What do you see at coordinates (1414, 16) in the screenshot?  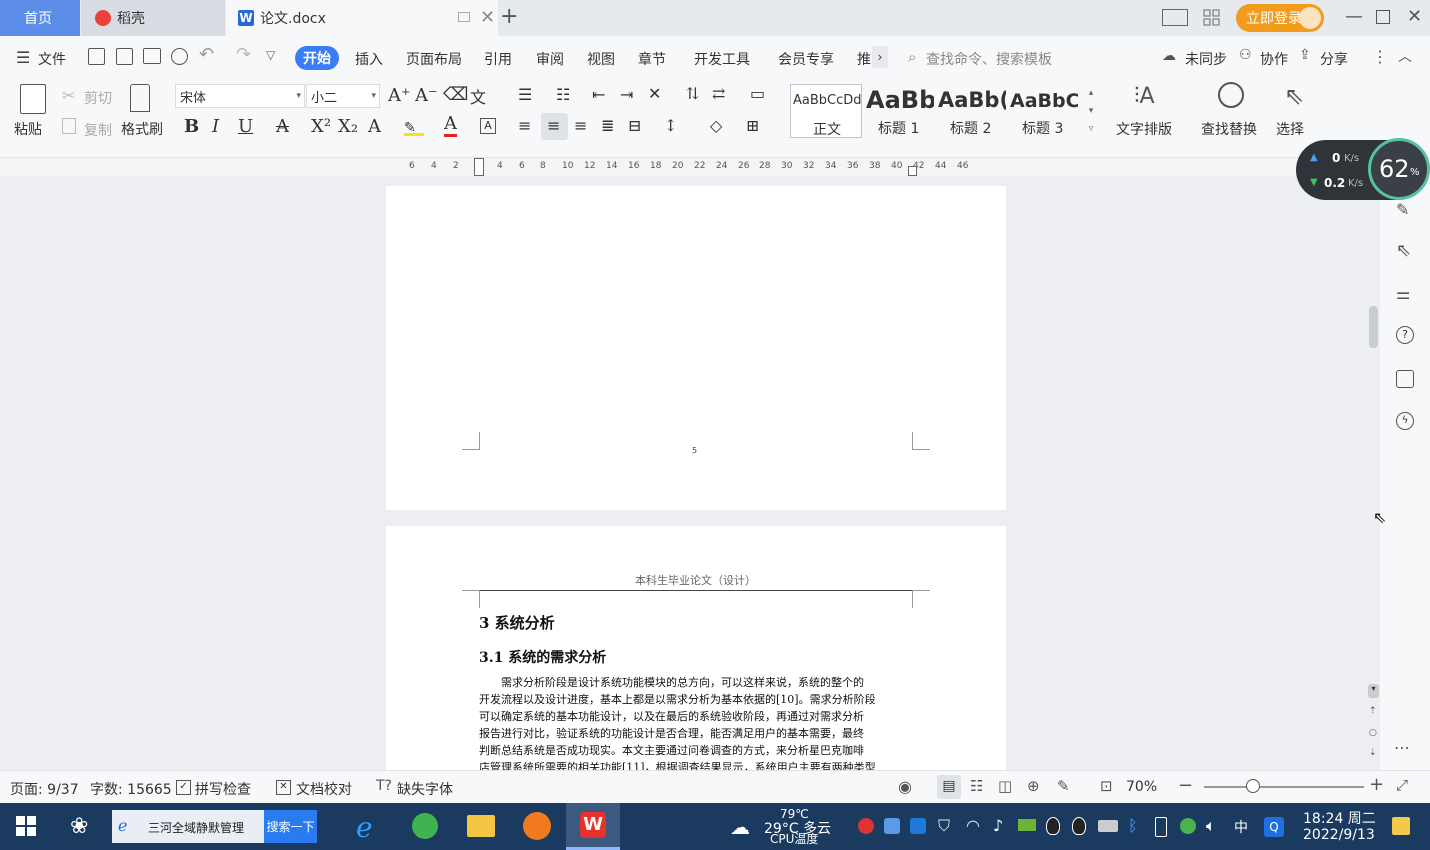 I see `close-window-icon: ✕` at bounding box center [1414, 16].